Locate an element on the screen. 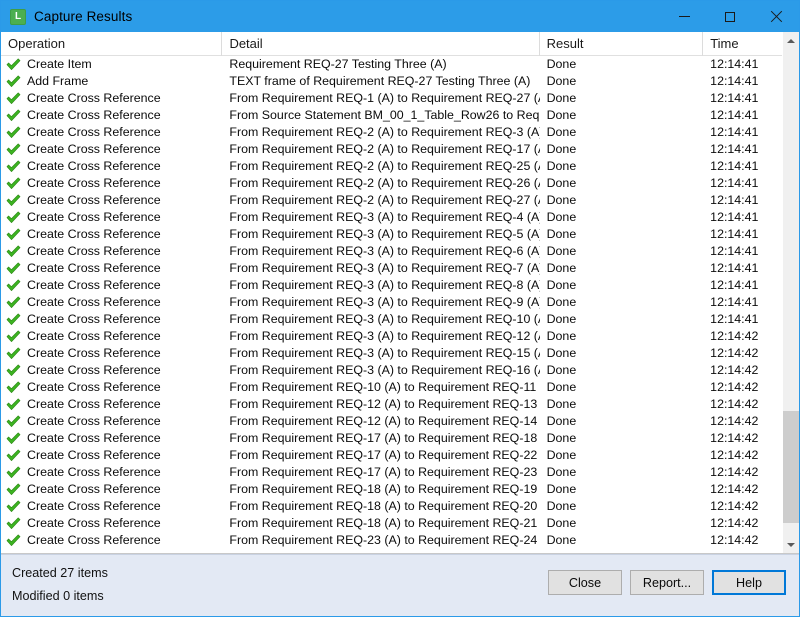 This screenshot has height=617, width=800. window-controls is located at coordinates (730, 16).